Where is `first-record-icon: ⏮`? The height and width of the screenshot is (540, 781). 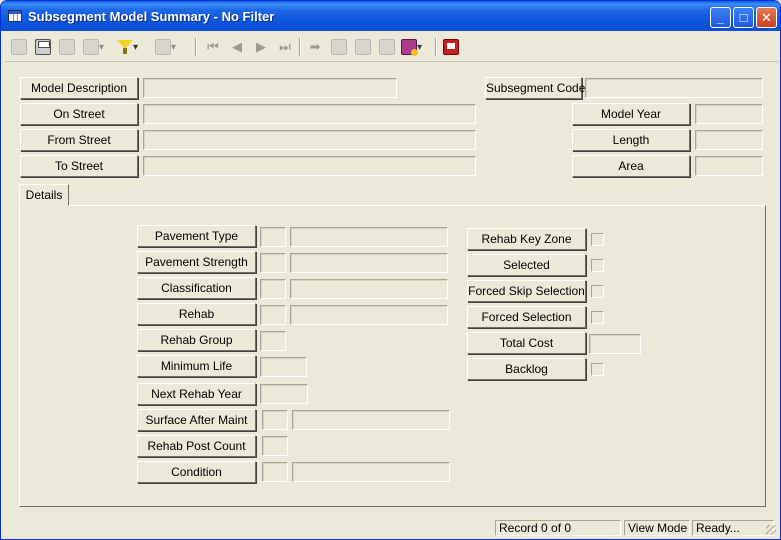 first-record-icon: ⏮ is located at coordinates (213, 46).